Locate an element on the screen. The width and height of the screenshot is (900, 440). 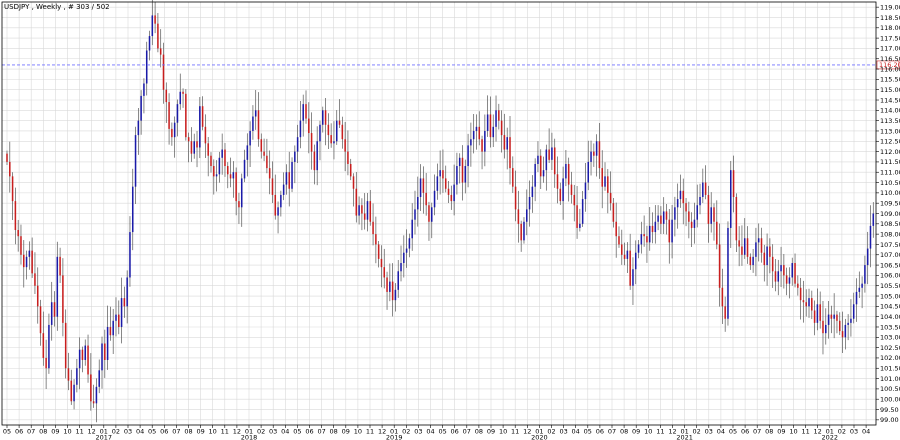
y-tick-label: 116.50 is located at coordinates (890, 59).